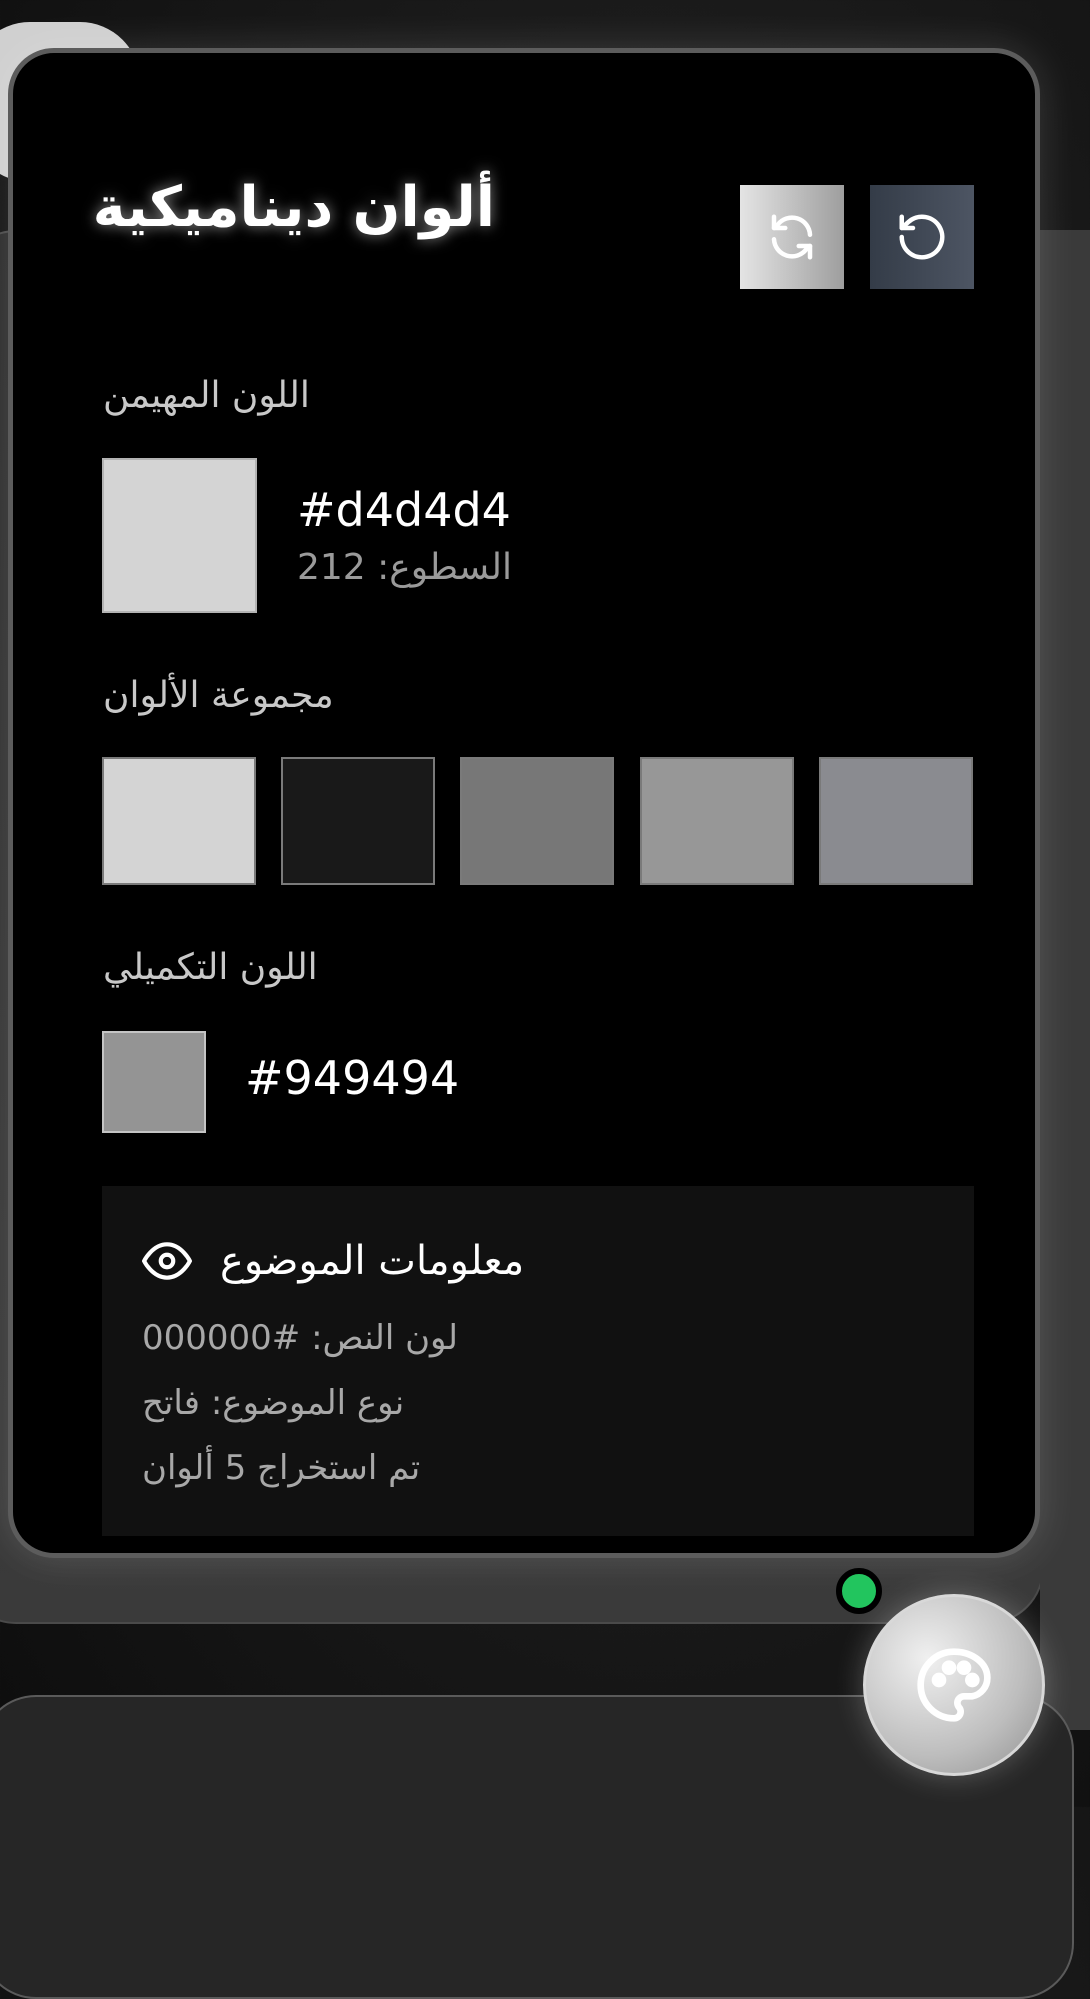 The height and width of the screenshot is (1999, 1090). Describe the element at coordinates (404, 567) in the screenshot. I see `dominant-brightness: السطوع: 212` at that location.